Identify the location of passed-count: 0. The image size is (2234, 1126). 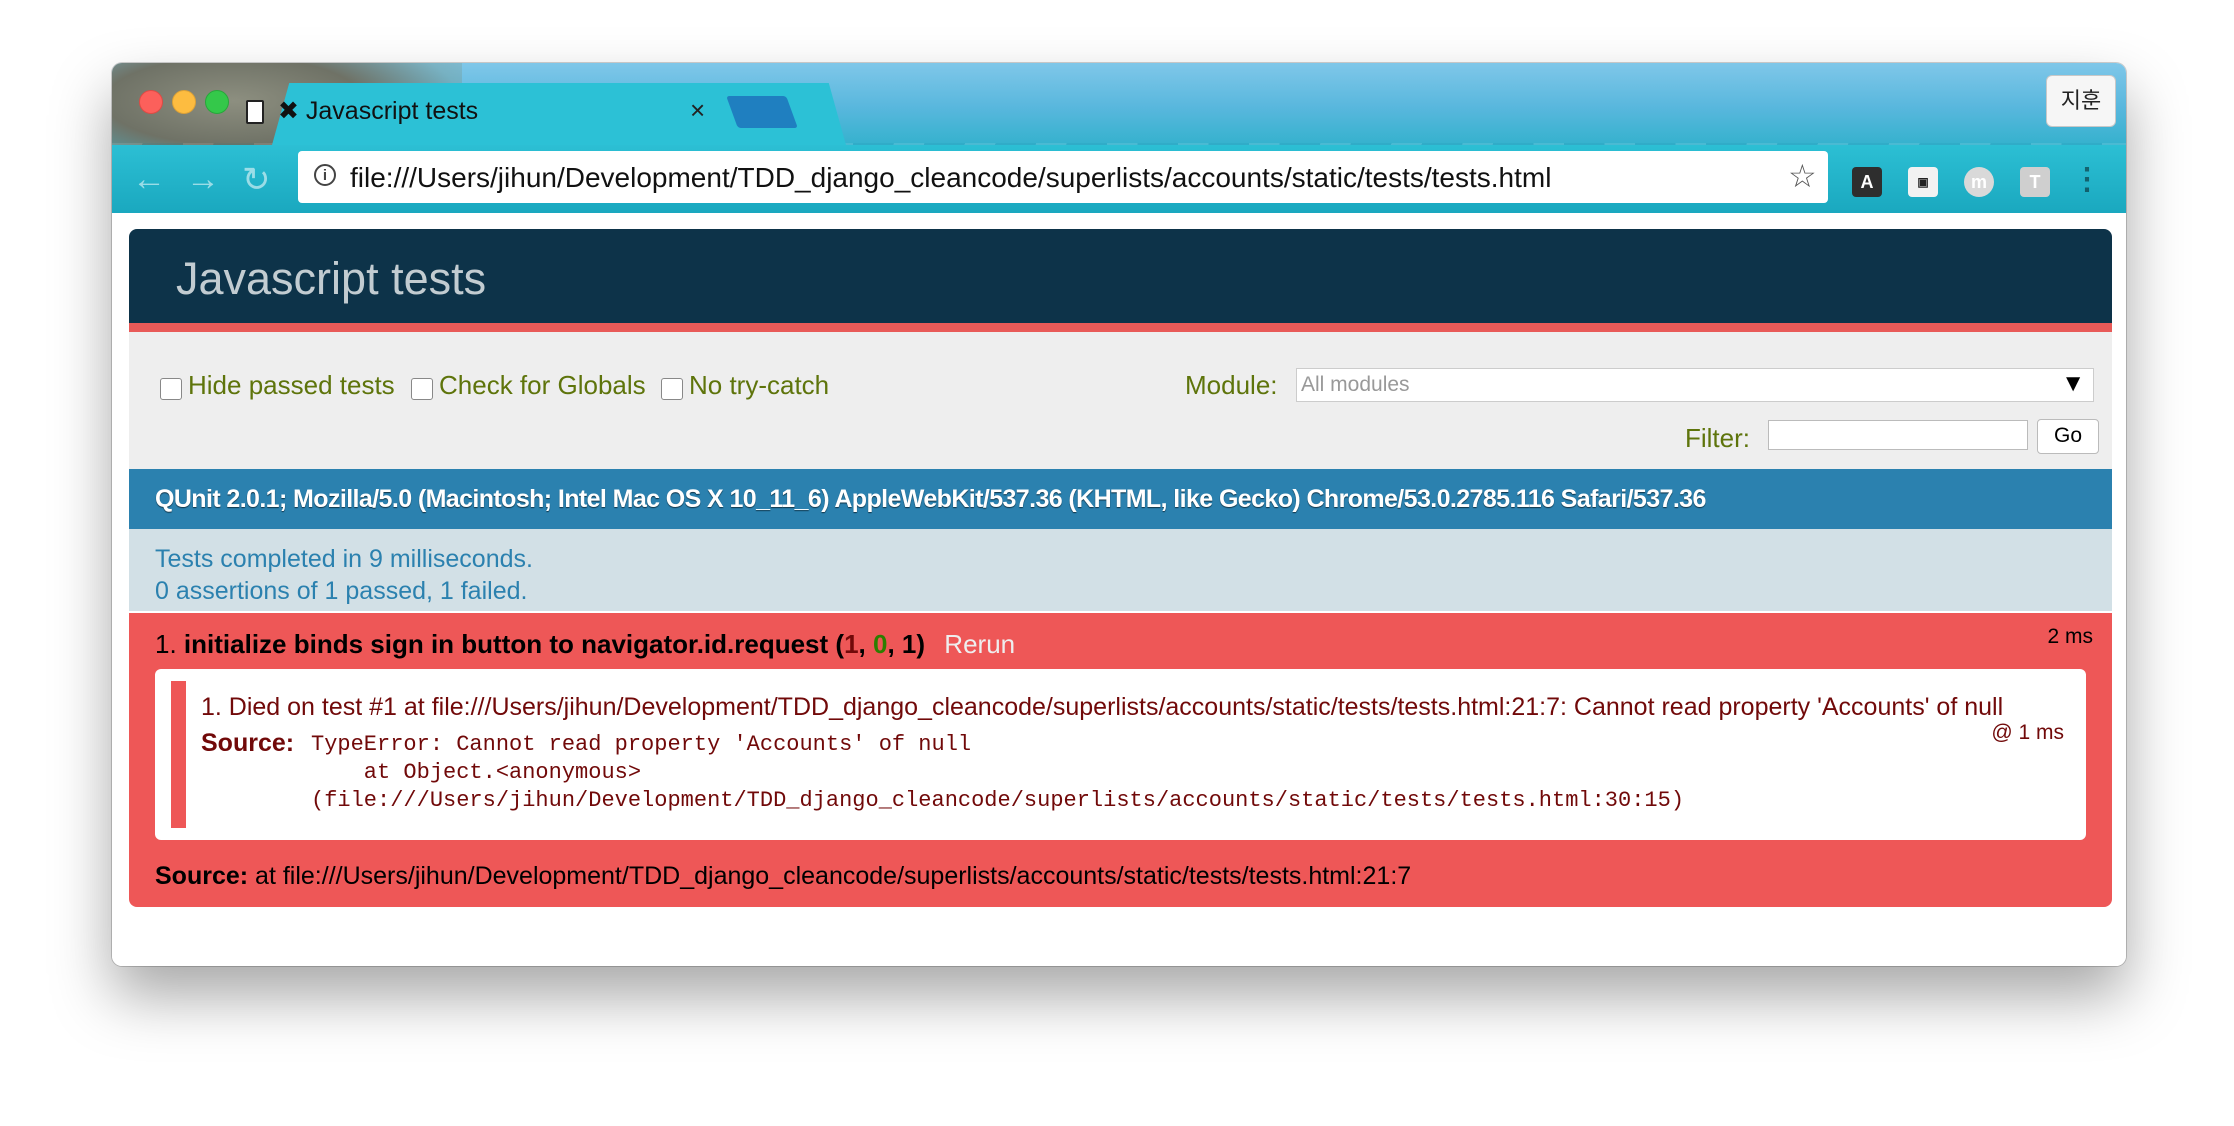
(880, 644).